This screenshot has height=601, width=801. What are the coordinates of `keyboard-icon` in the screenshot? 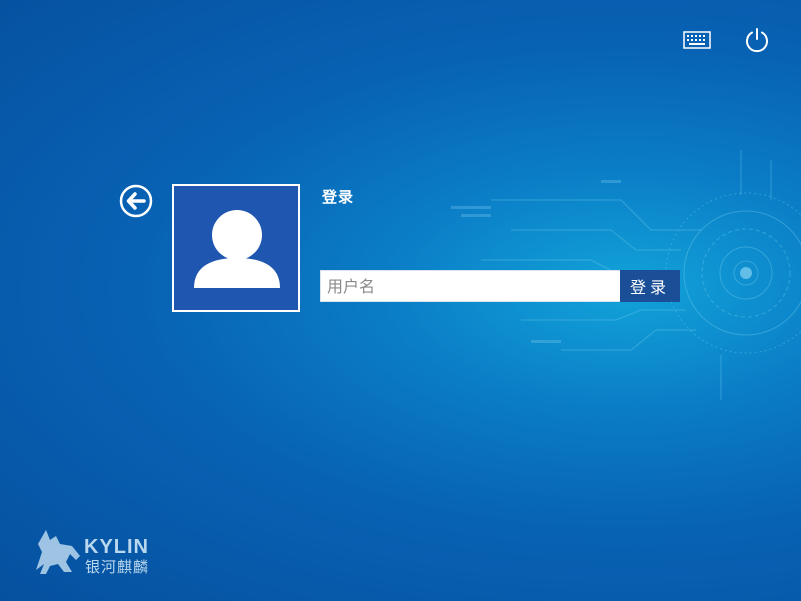 It's located at (697, 40).